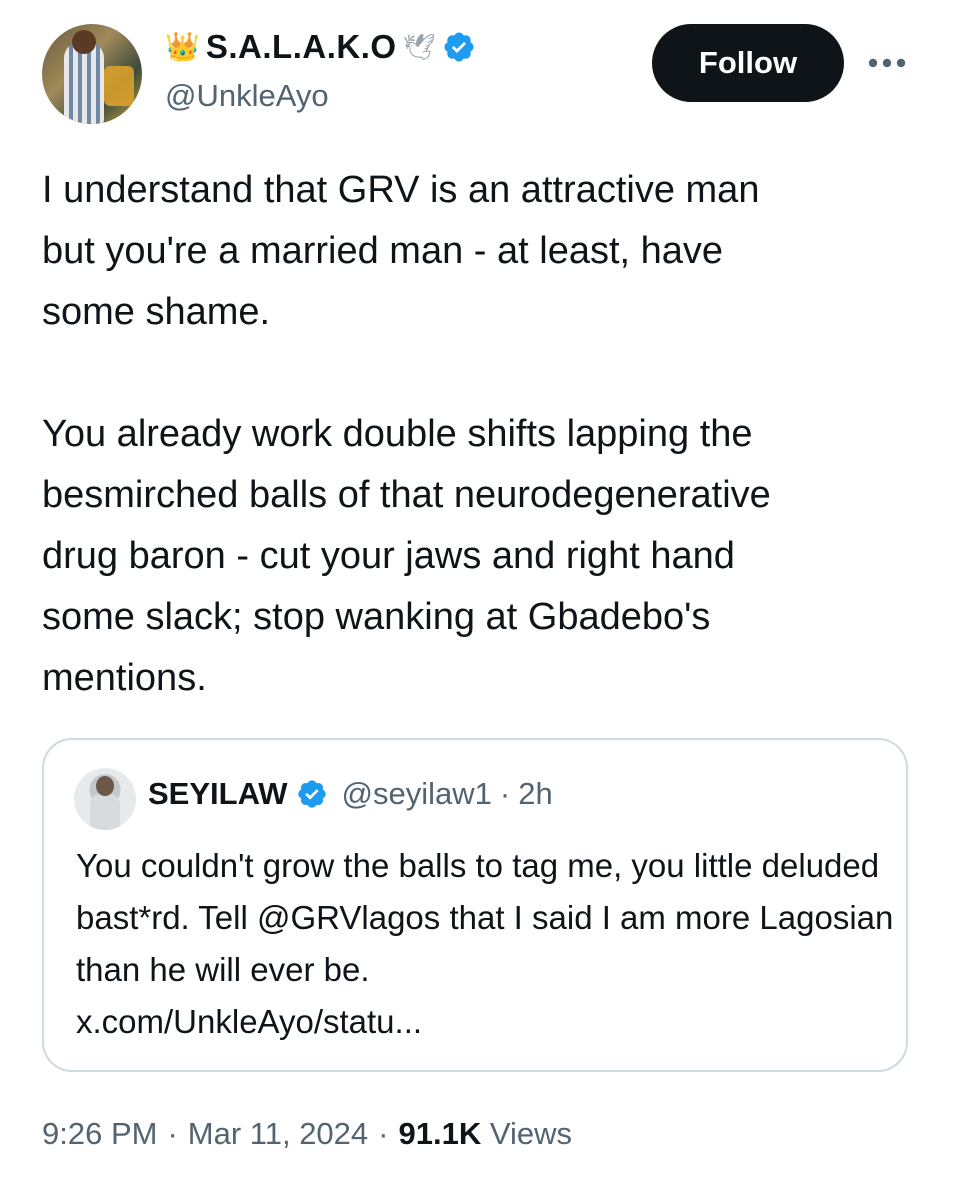 This screenshot has width=955, height=1200. I want to click on follow-button: Follow, so click(748, 63).